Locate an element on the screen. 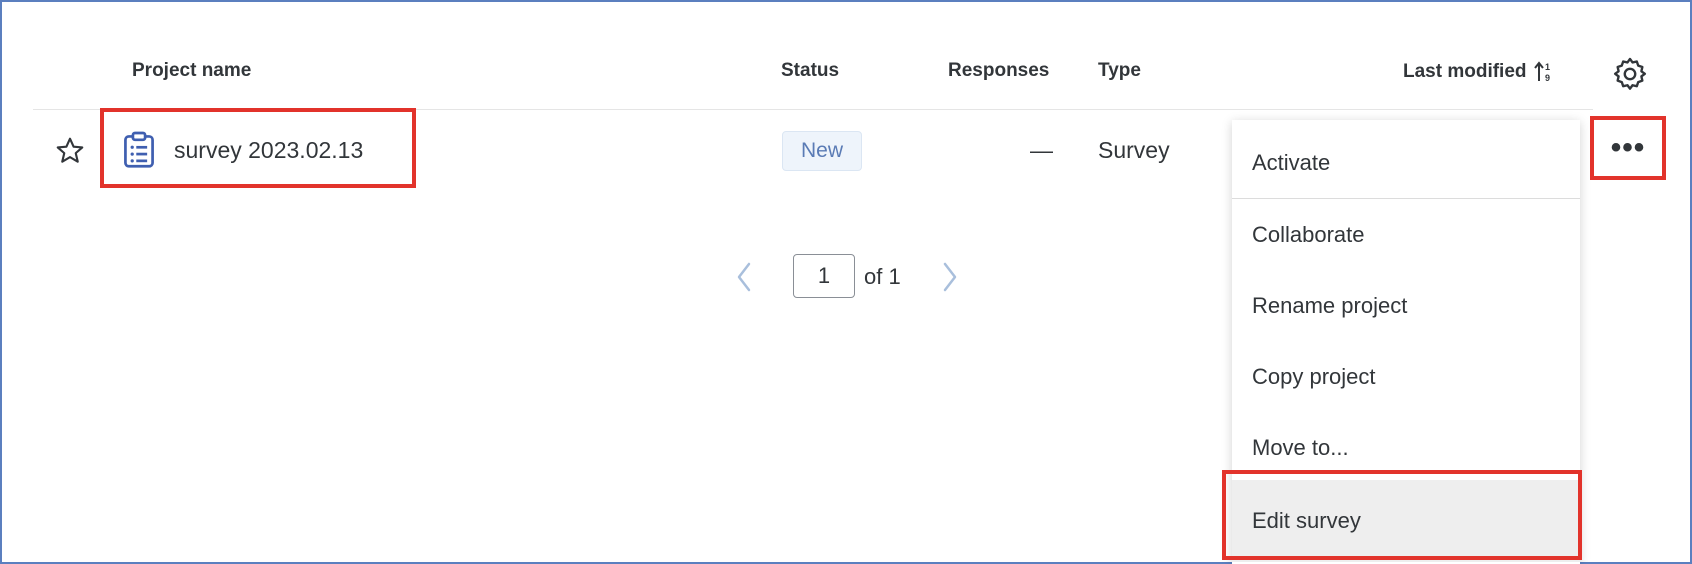 This screenshot has height=564, width=1692. chevron-left-icon is located at coordinates (744, 277).